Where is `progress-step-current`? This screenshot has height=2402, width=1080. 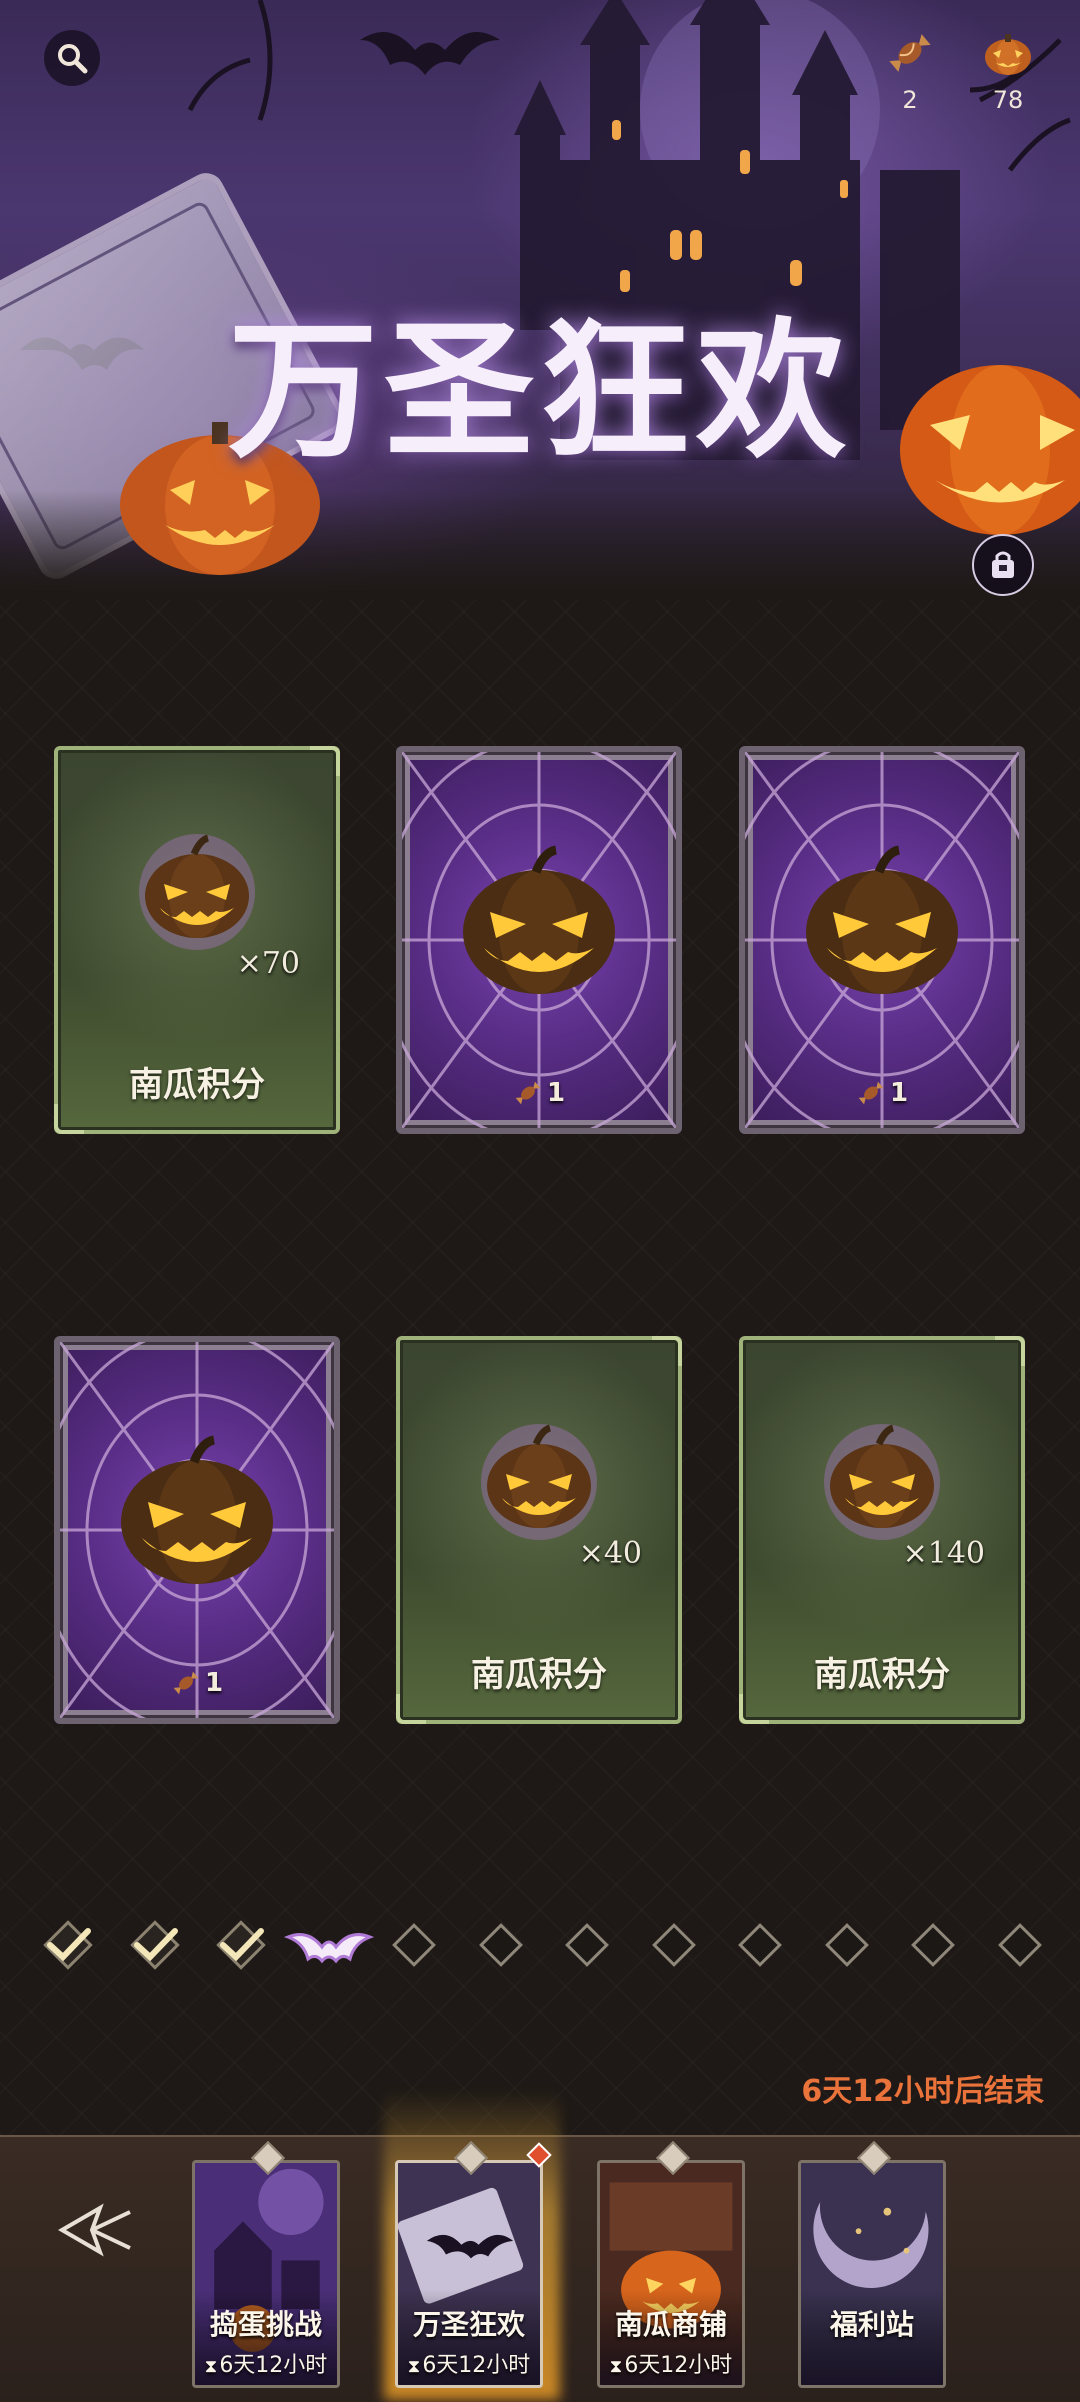 progress-step-current is located at coordinates (329, 1945).